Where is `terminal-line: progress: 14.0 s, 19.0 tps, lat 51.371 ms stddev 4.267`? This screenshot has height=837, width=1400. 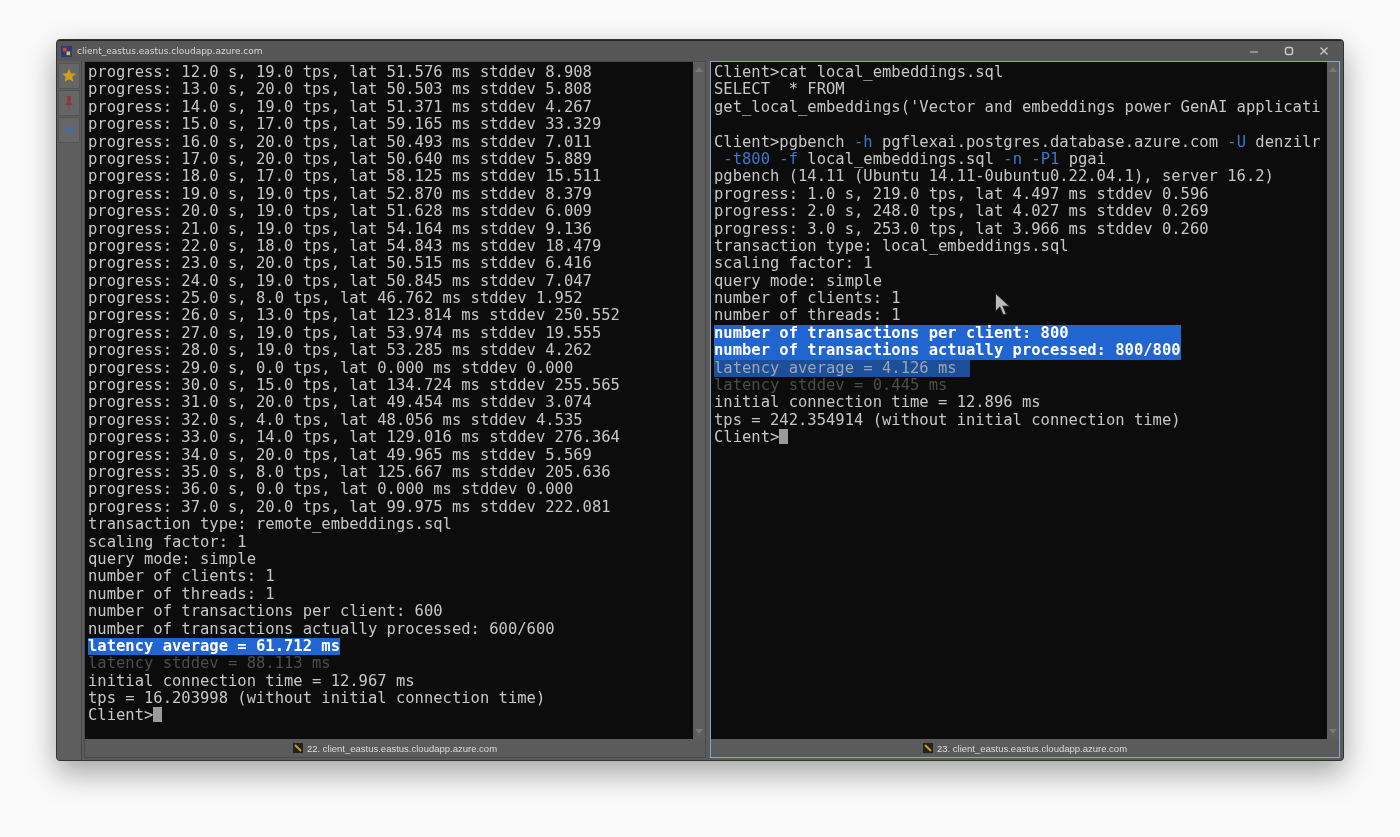 terminal-line: progress: 14.0 s, 19.0 tps, lat 51.371 ms stddev 4.267 is located at coordinates (340, 107).